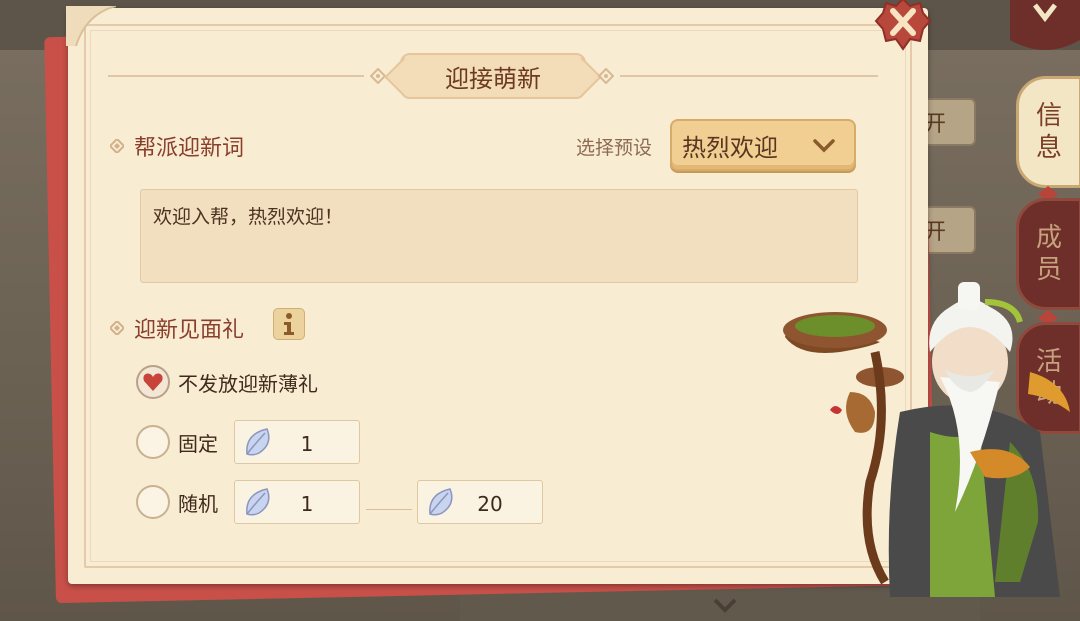 This screenshot has width=1080, height=621. I want to click on welcome-words-heading-text: 帮派迎新词, so click(189, 148).